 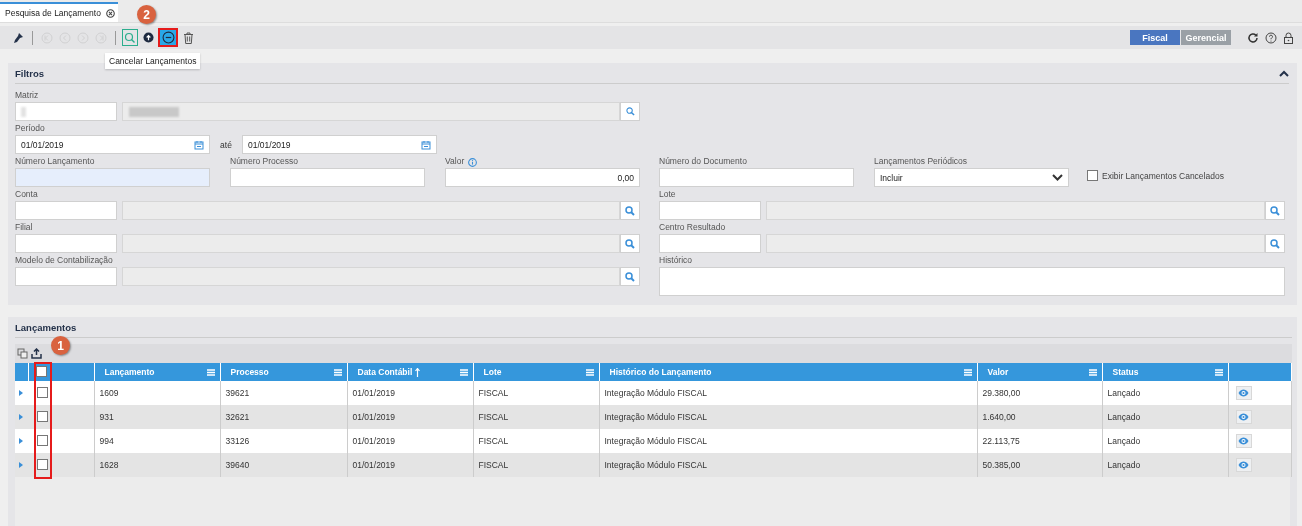 What do you see at coordinates (110, 13) in the screenshot?
I see `close-icon` at bounding box center [110, 13].